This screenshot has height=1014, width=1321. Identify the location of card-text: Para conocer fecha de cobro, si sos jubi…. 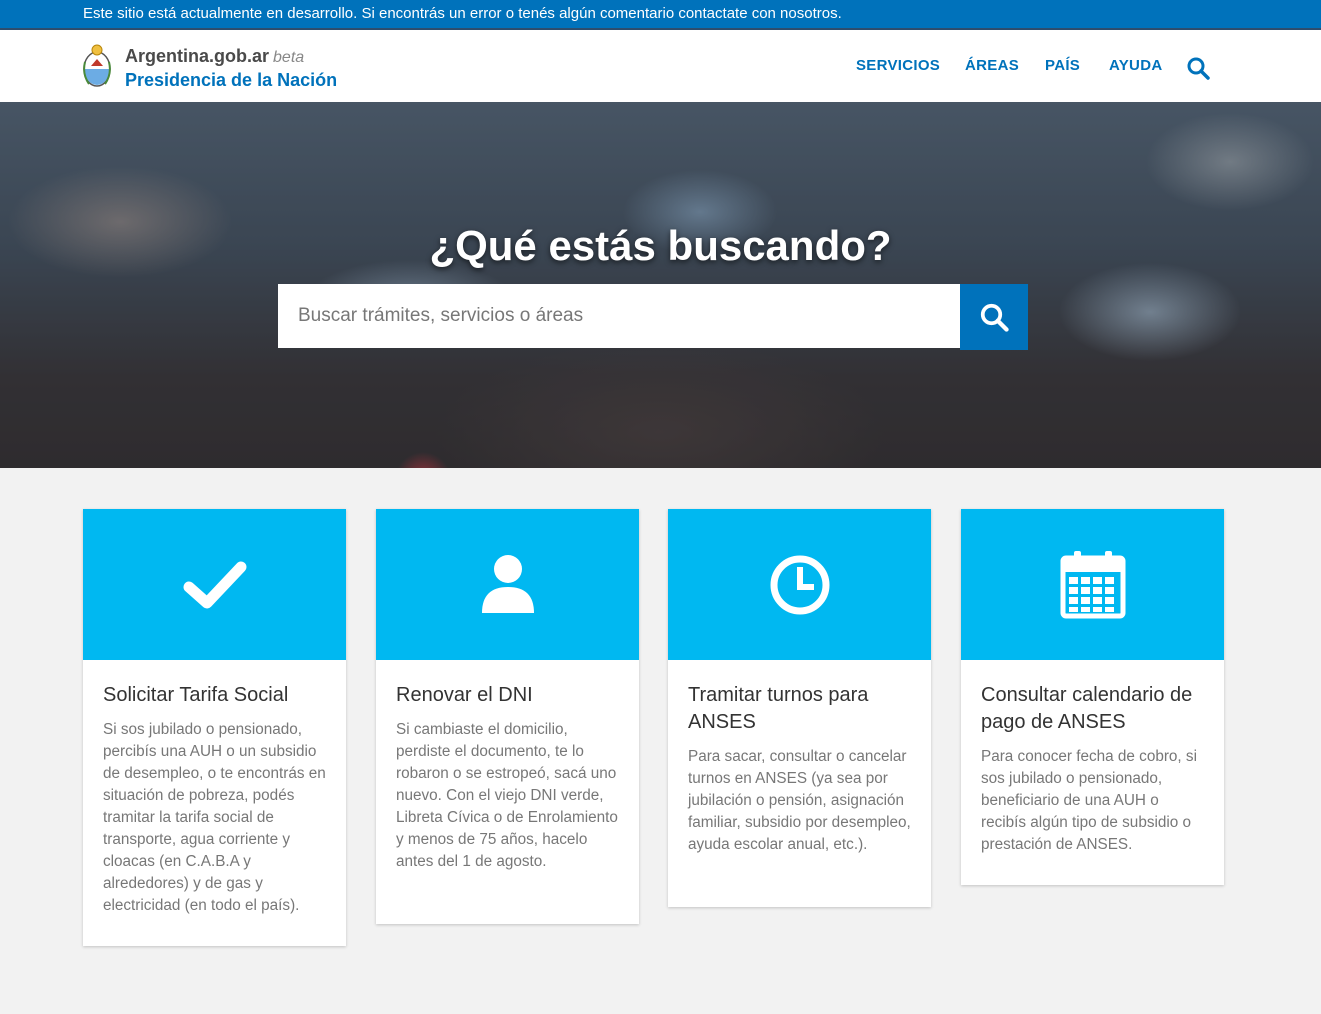
(1089, 800).